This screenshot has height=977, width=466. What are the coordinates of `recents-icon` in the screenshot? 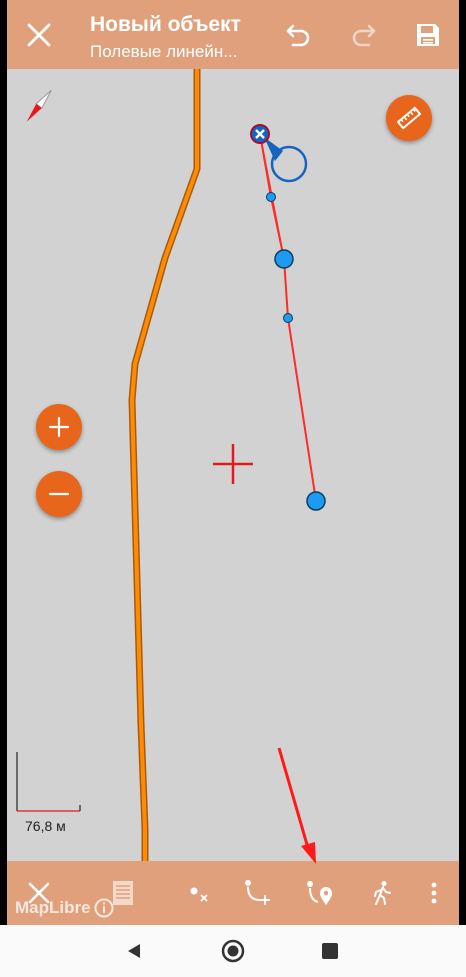 It's located at (330, 951).